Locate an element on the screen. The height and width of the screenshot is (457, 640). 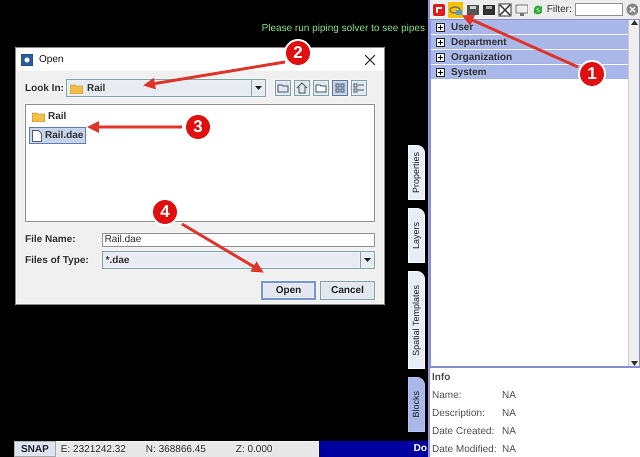
dialog-button: Open is located at coordinates (288, 290).